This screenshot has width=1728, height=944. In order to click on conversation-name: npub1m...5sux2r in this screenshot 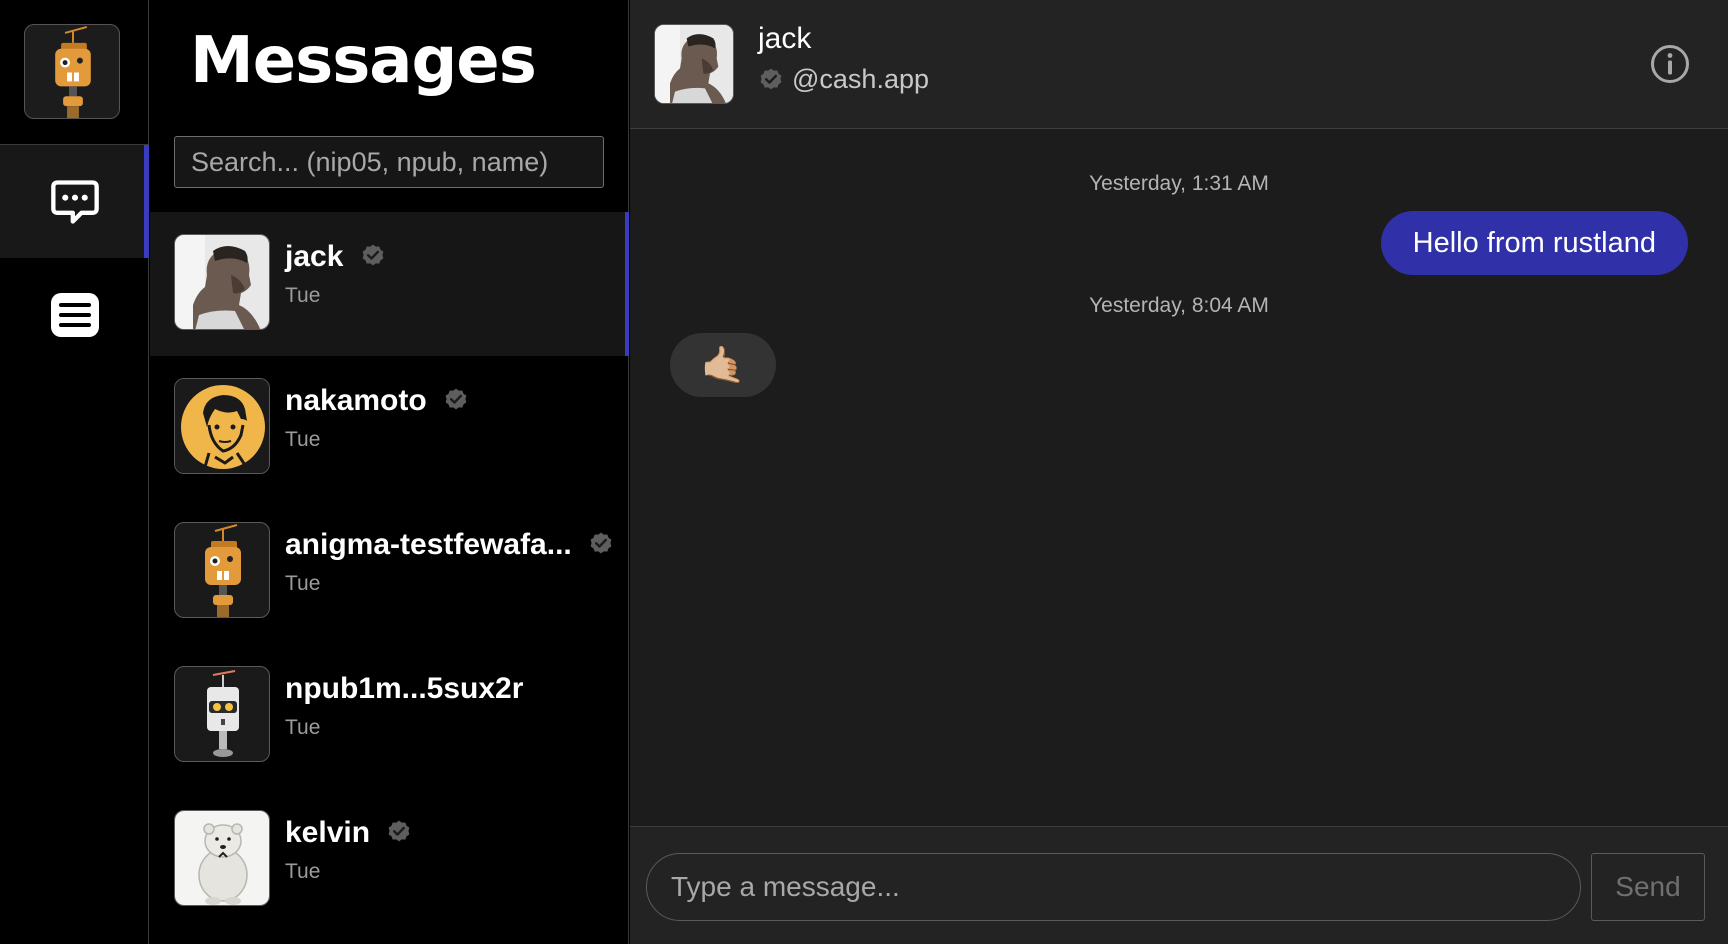, I will do `click(404, 689)`.